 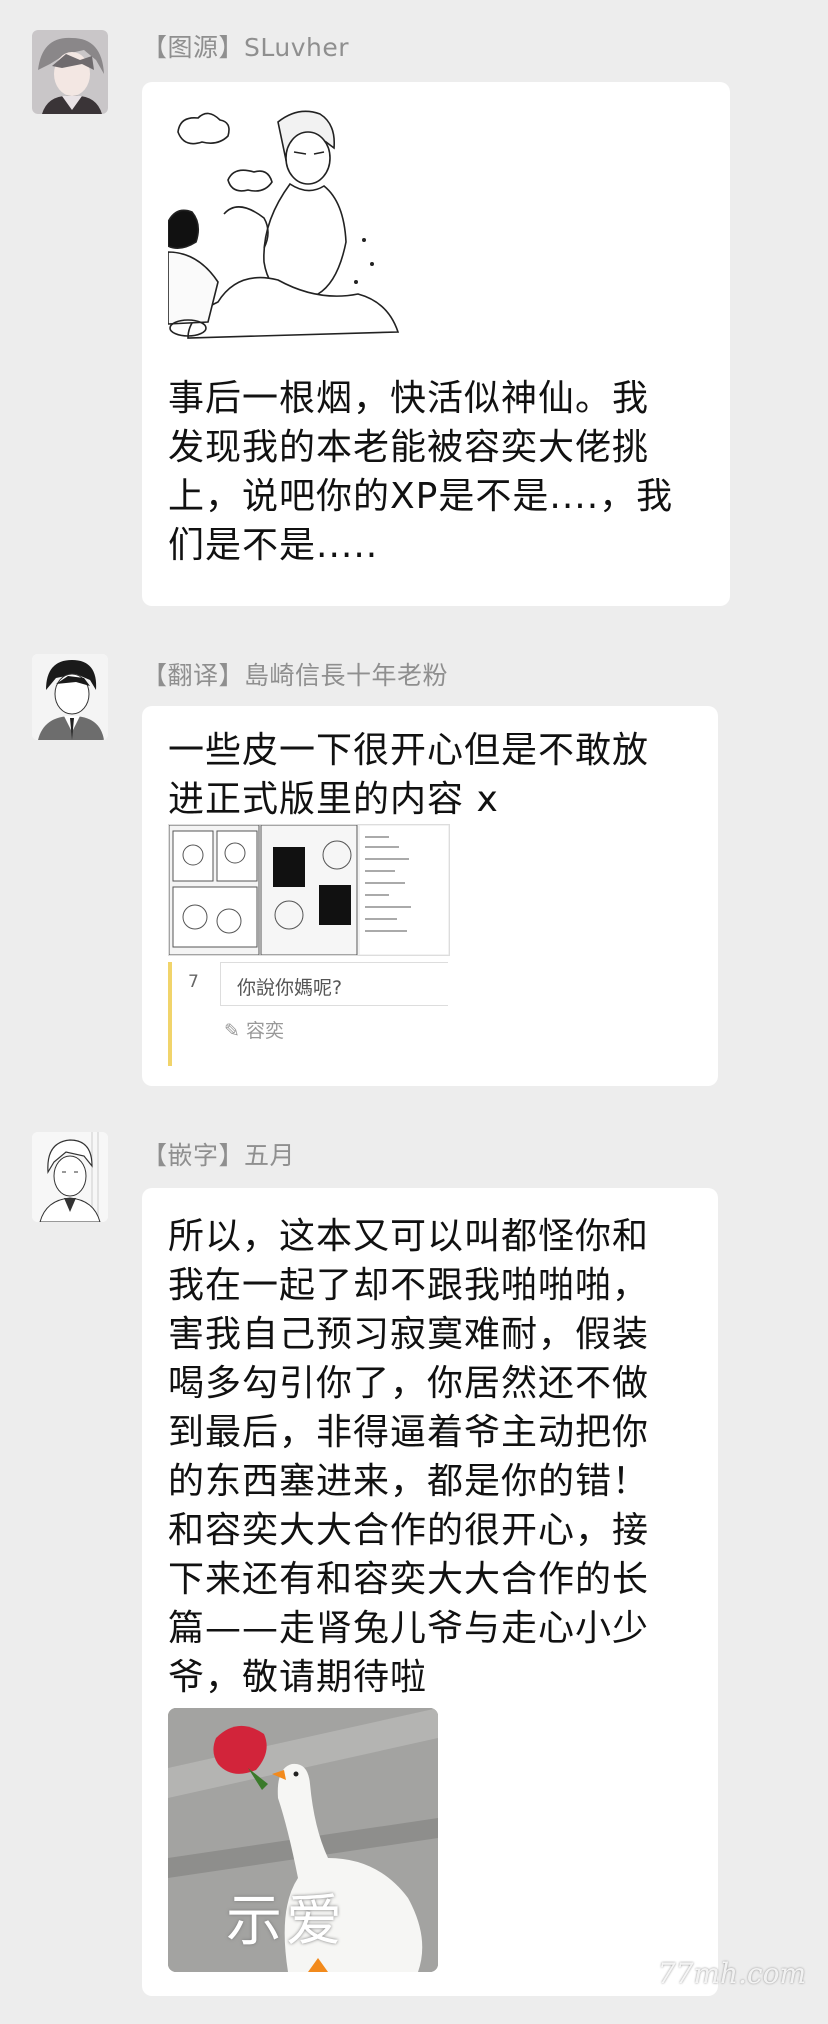 What do you see at coordinates (303, 1840) in the screenshot?
I see `goose-sticker: 示爱` at bounding box center [303, 1840].